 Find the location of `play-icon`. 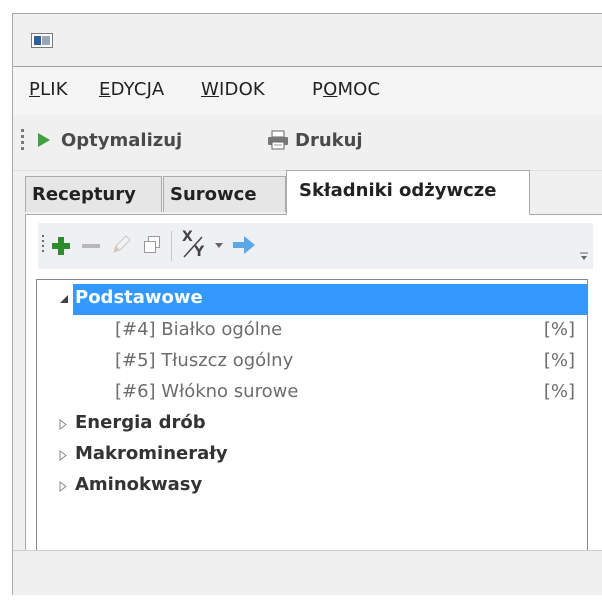

play-icon is located at coordinates (44, 140).